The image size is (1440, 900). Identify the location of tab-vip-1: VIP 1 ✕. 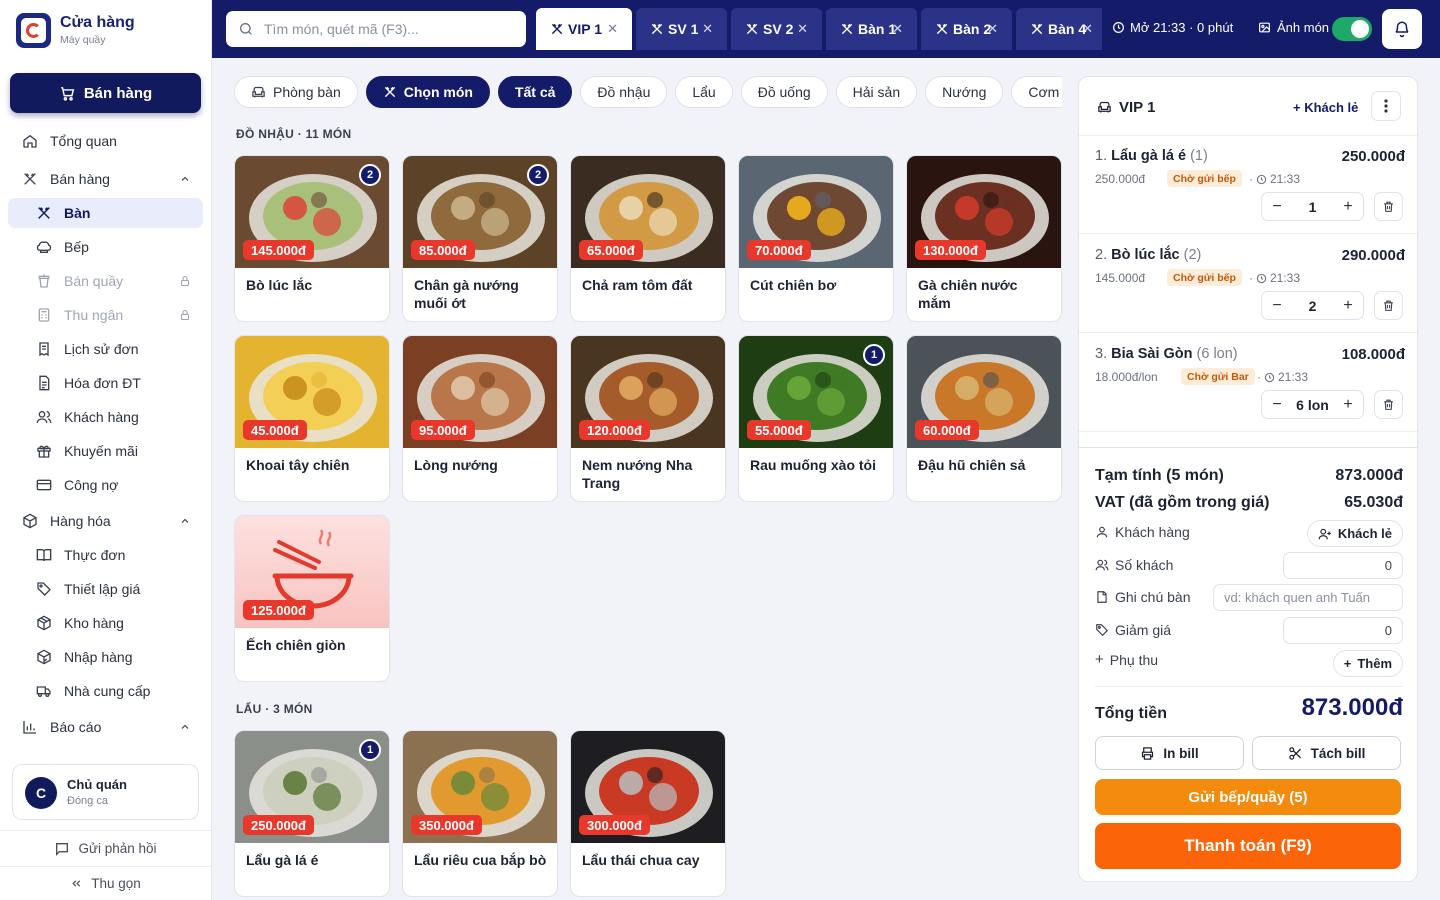
(584, 29).